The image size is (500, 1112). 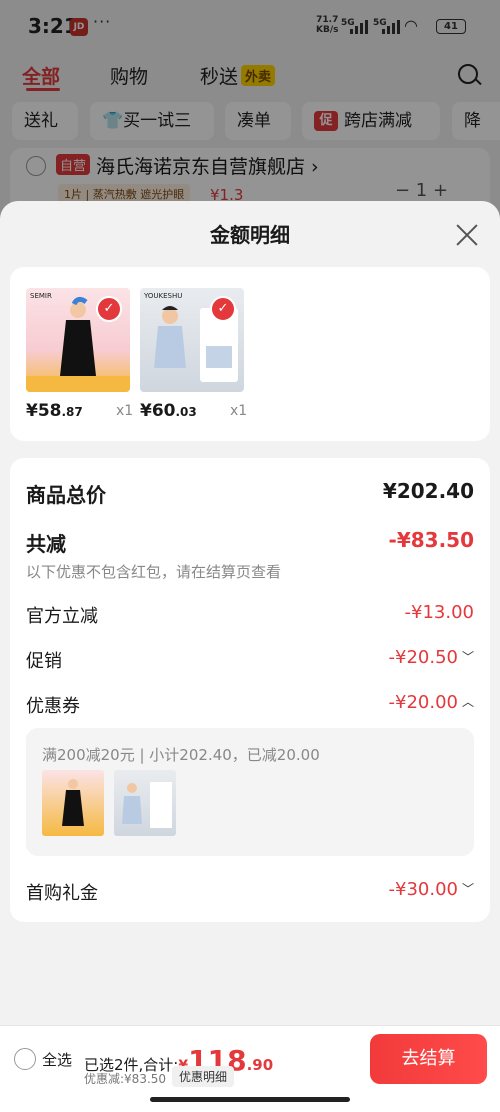 I want to click on coupon-detail-box: 满200减20元 | 小计202.40，已减20.00, so click(x=250, y=792).